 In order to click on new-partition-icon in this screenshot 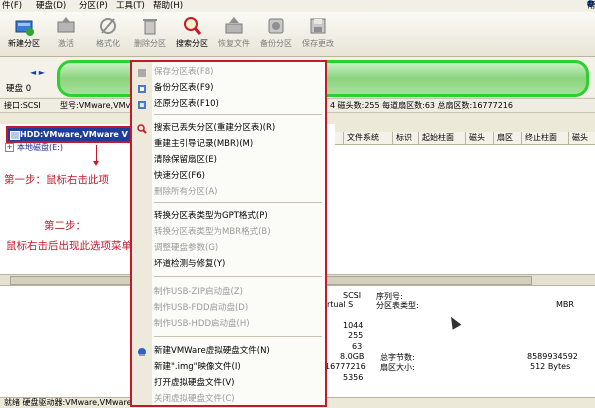, I will do `click(24, 28)`.